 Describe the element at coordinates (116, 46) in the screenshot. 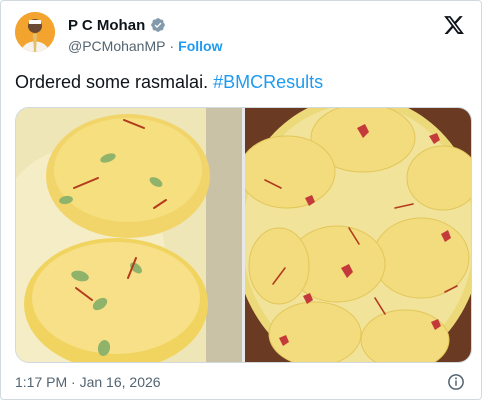

I see `author-handle: @PCMohanMP` at that location.